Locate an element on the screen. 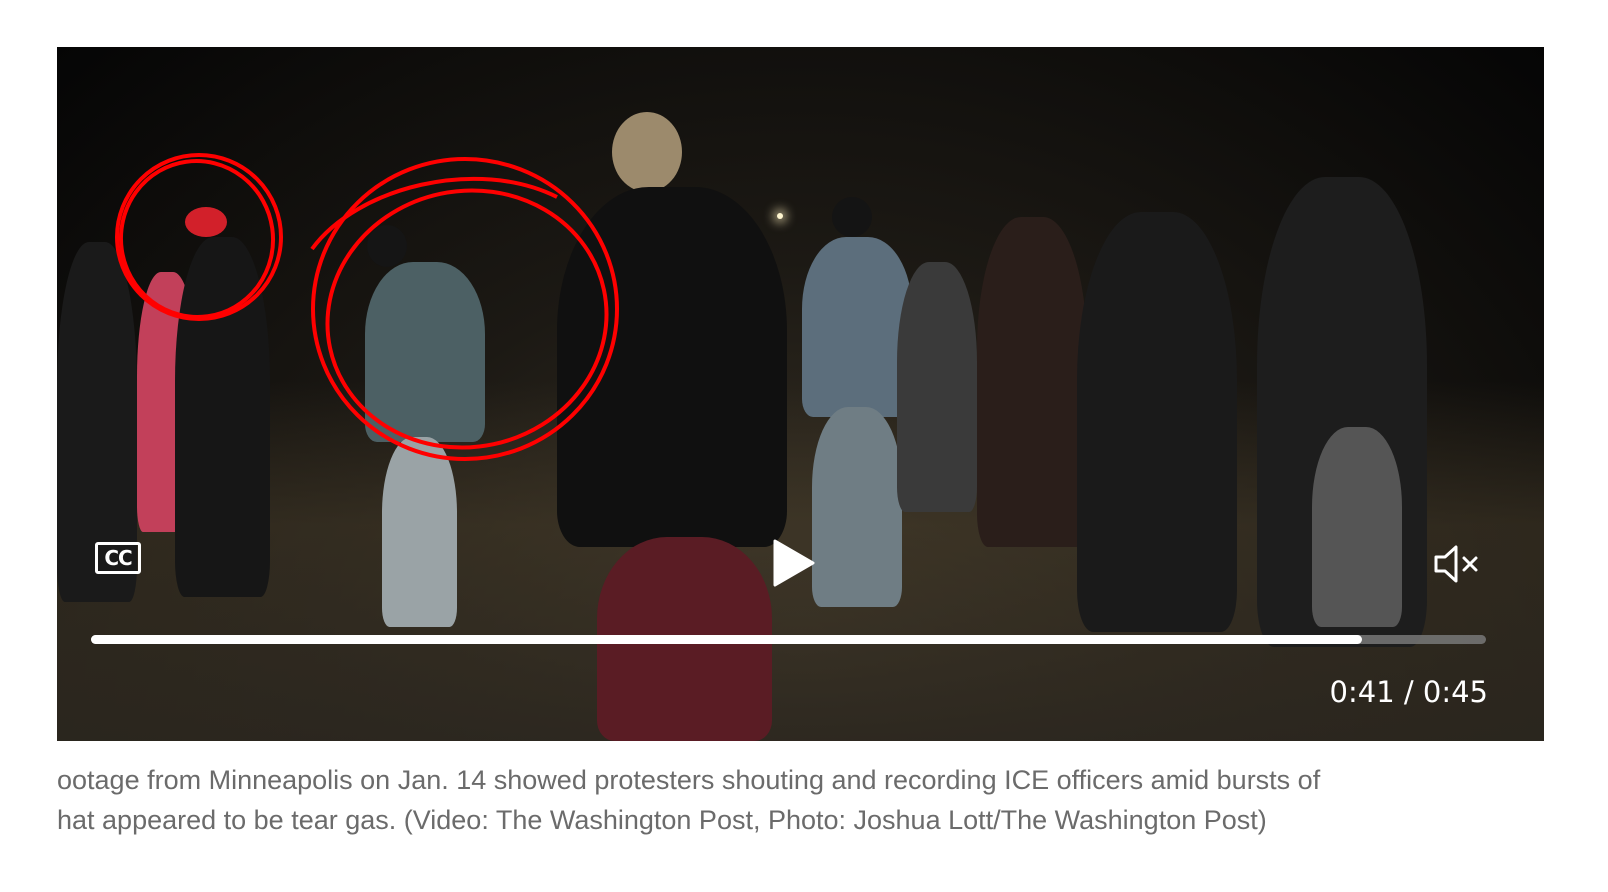 The width and height of the screenshot is (1608, 892). closed-captions-button: CC is located at coordinates (118, 558).